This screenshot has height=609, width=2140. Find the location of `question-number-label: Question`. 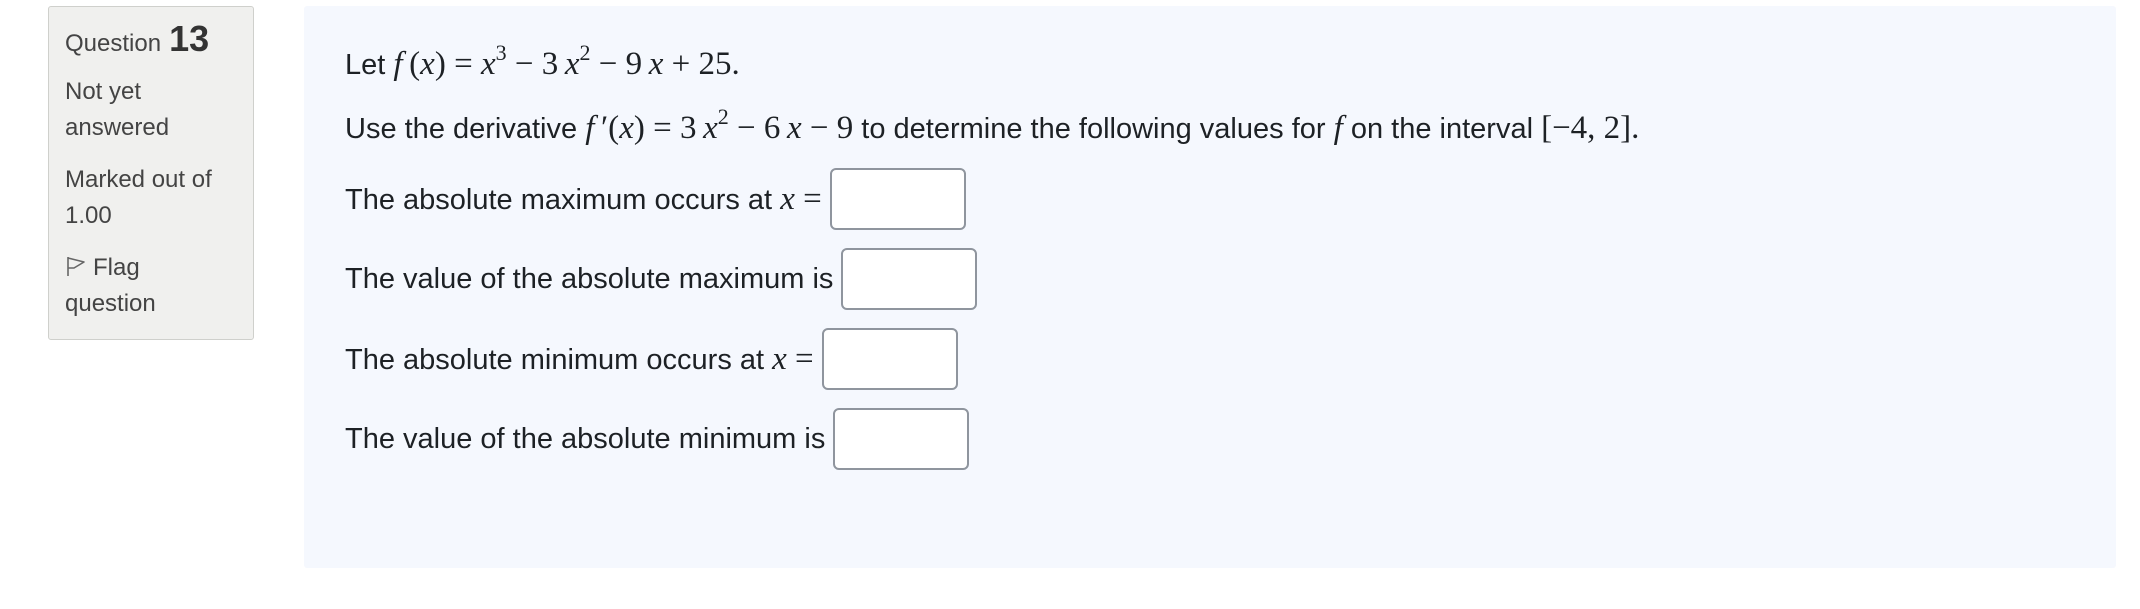

question-number-label: Question is located at coordinates (113, 43).